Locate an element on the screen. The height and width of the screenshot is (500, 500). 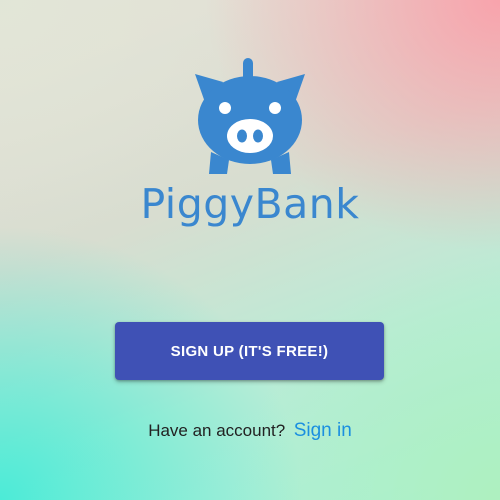
signup-button: SIGN UP (IT'S FREE!) is located at coordinates (249, 351).